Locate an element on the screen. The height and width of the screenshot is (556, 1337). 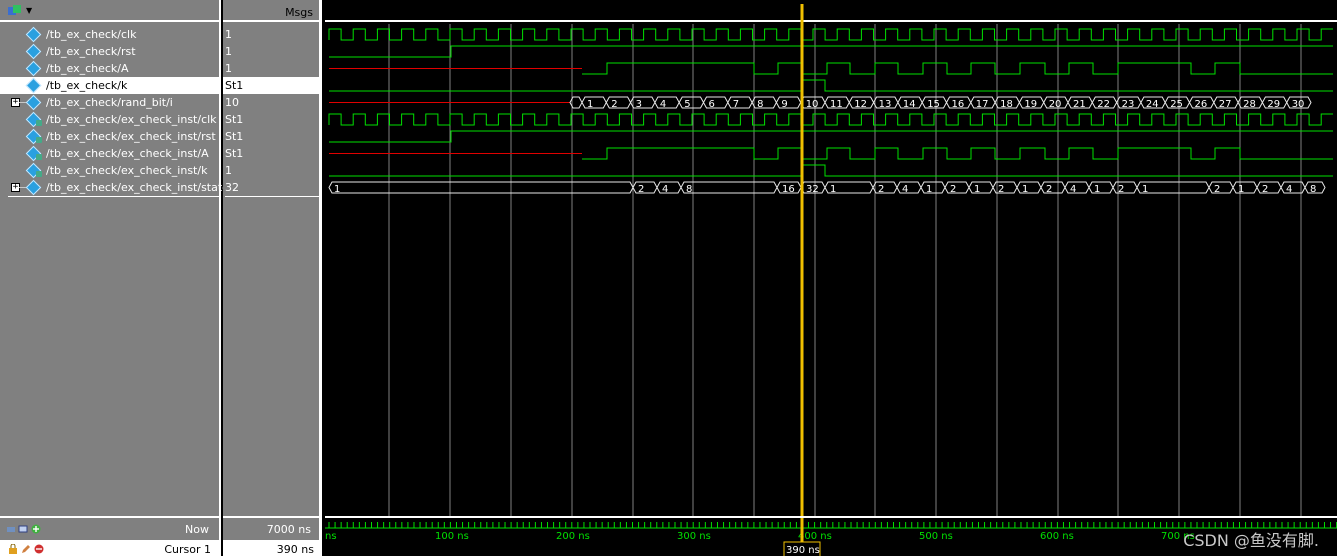
signal-row: /tb_ex_check/clk is located at coordinates (110, 34).